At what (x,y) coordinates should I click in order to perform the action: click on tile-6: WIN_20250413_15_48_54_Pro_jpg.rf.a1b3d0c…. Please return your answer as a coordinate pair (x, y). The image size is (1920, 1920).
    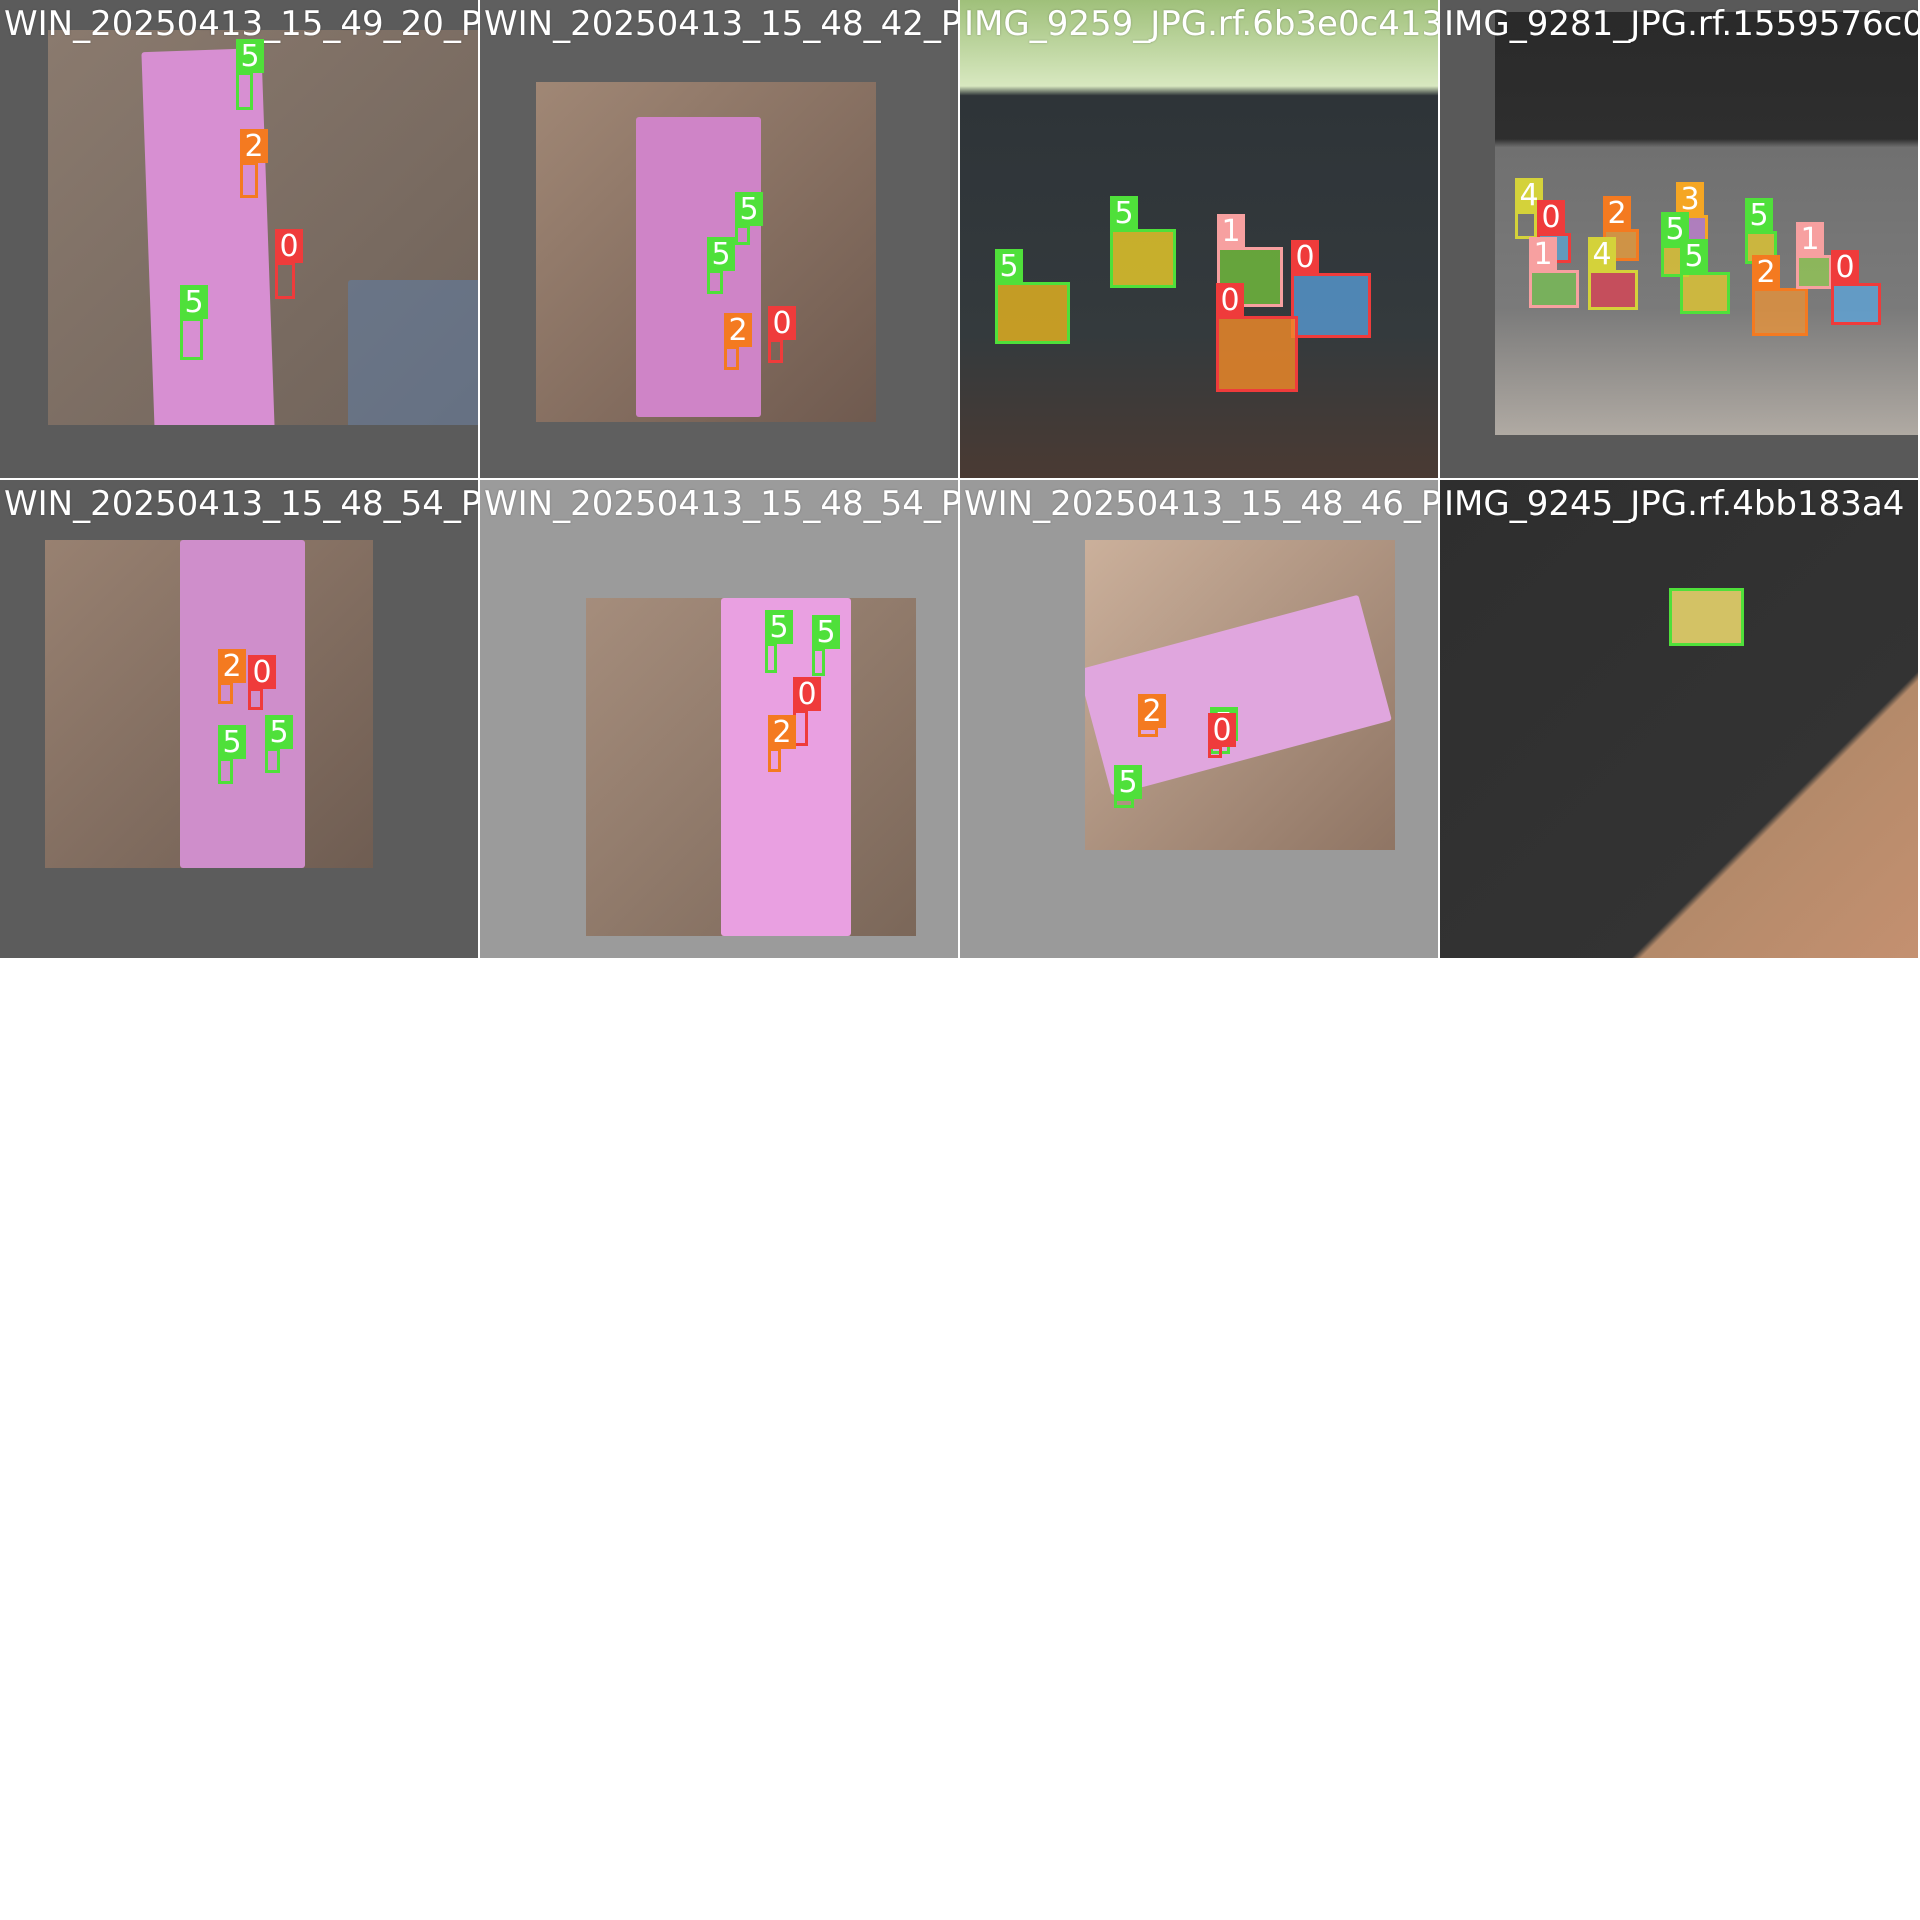
    Looking at the image, I should click on (719, 719).